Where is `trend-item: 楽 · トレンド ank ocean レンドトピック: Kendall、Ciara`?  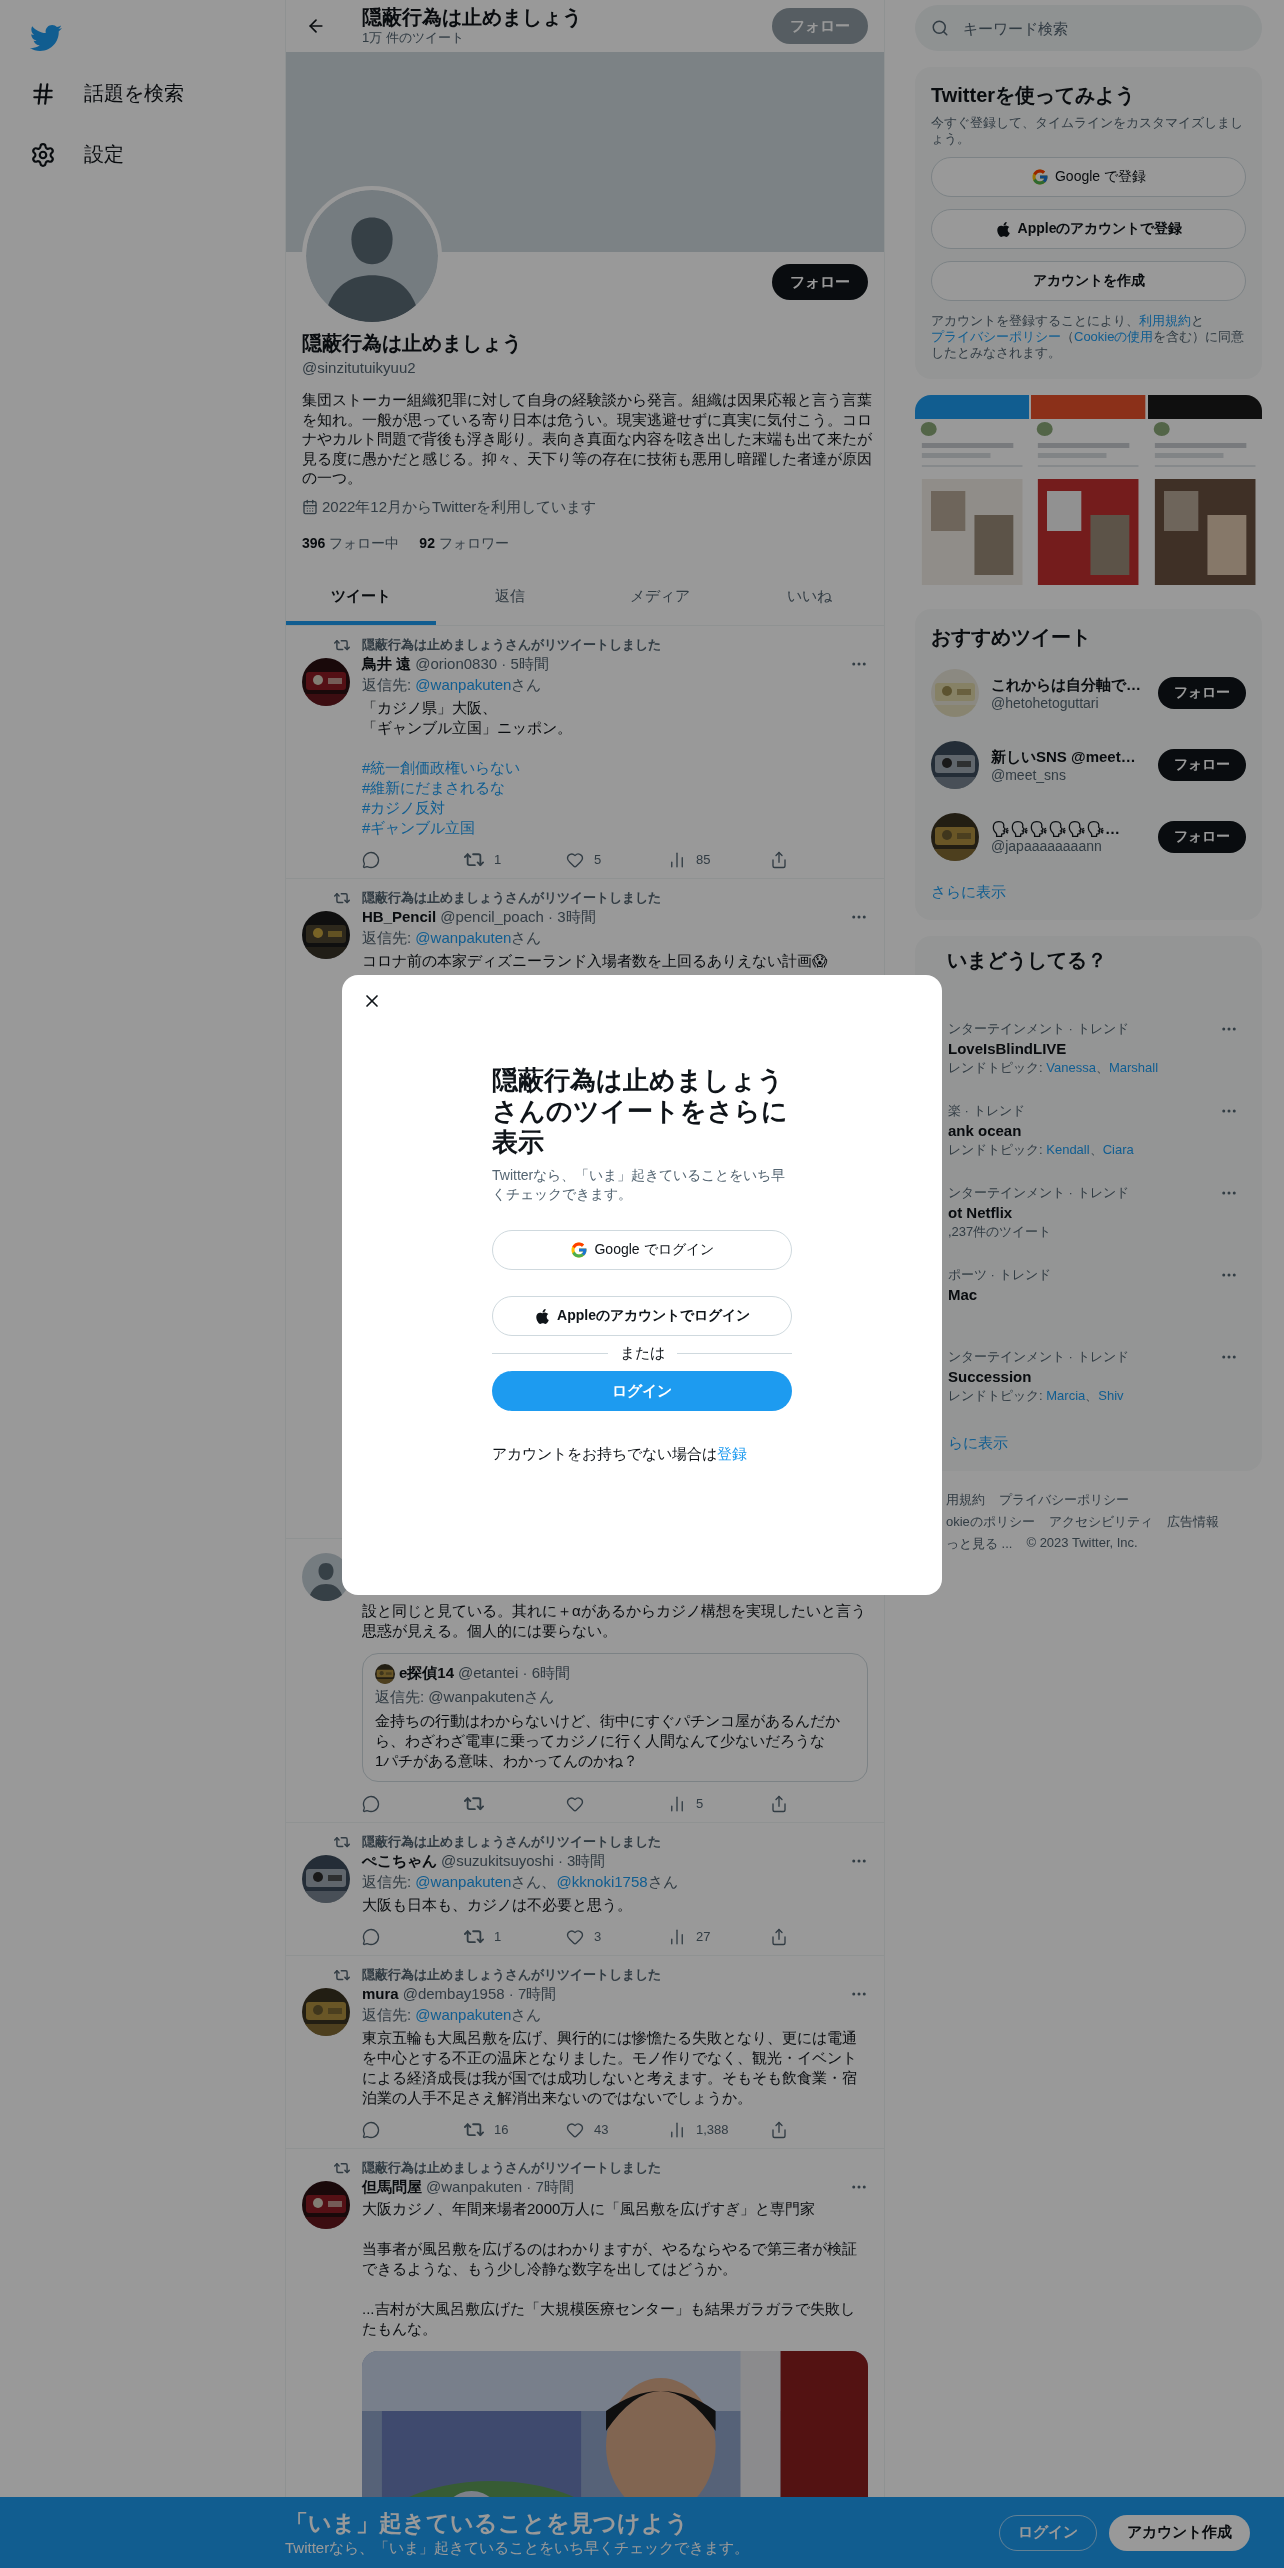
trend-item: 楽 · トレンド ank ocean レンドトピック: Kendall、Ciara is located at coordinates (1081, 1137).